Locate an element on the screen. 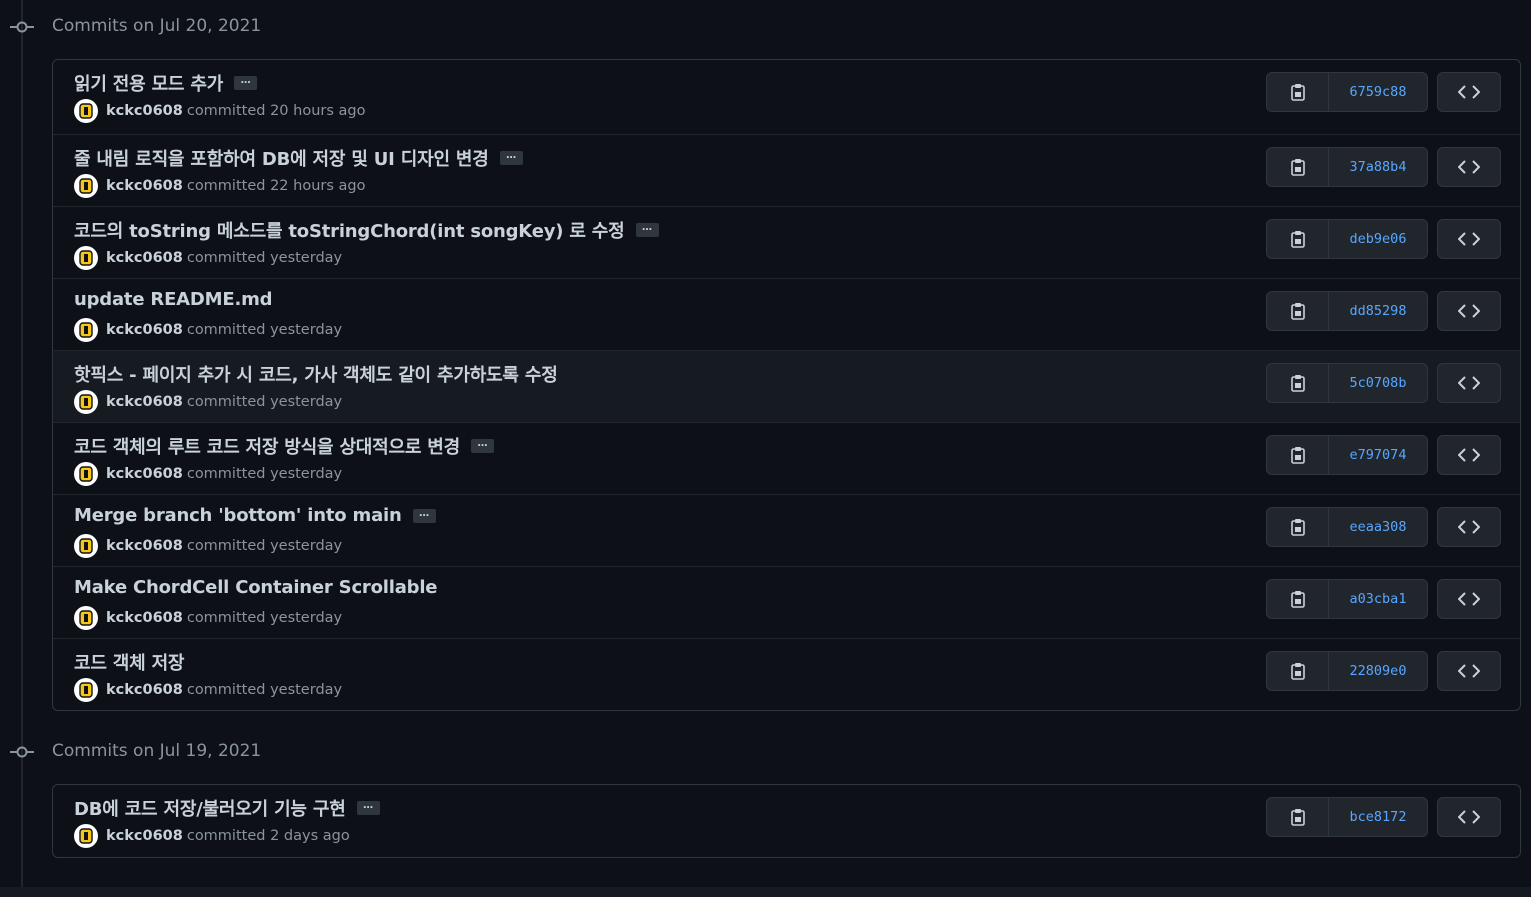 The height and width of the screenshot is (897, 1531). commit-sha-link: e797074 is located at coordinates (1378, 455).